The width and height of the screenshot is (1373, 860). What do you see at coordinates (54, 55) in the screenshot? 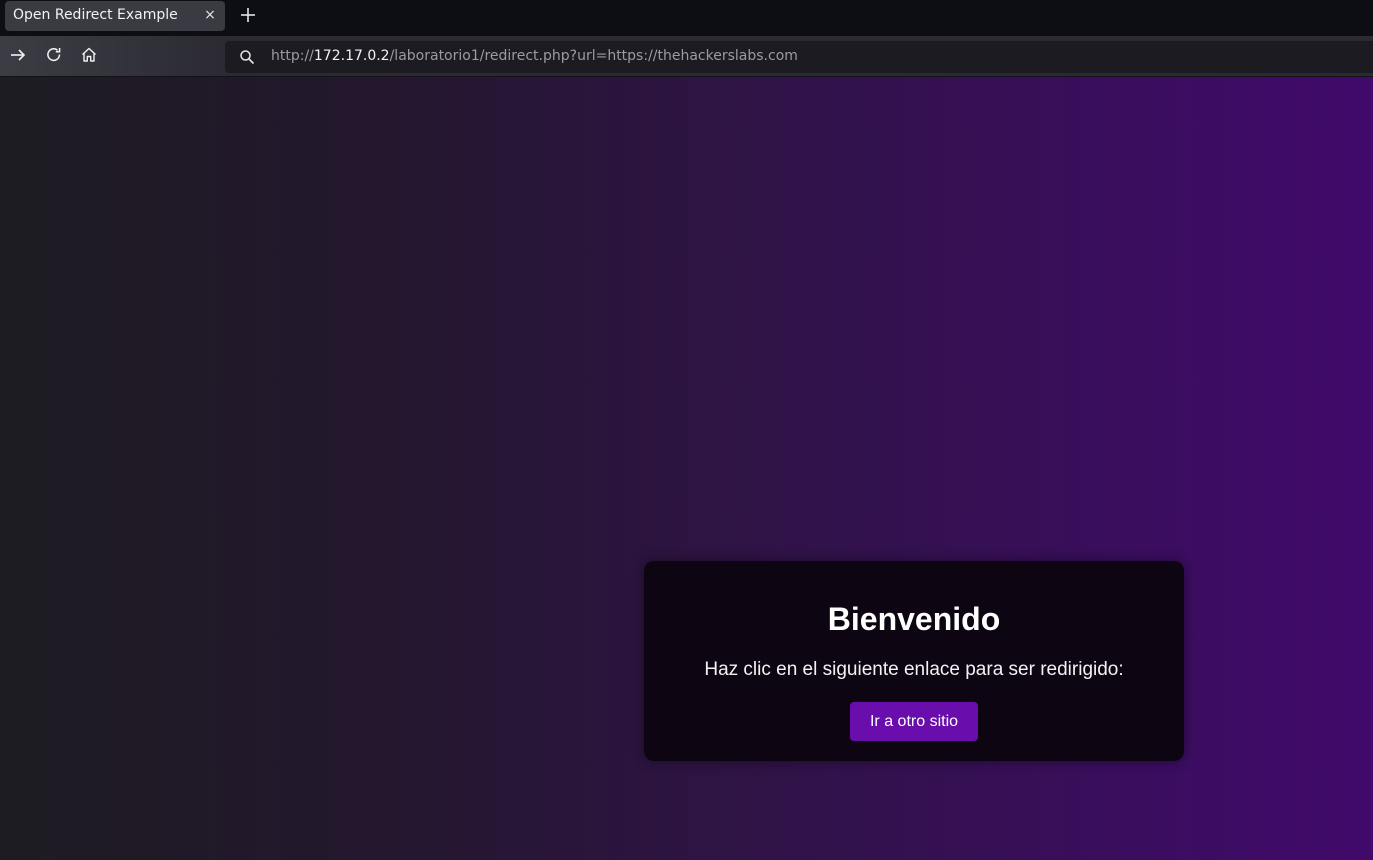
I see `reload-icon` at bounding box center [54, 55].